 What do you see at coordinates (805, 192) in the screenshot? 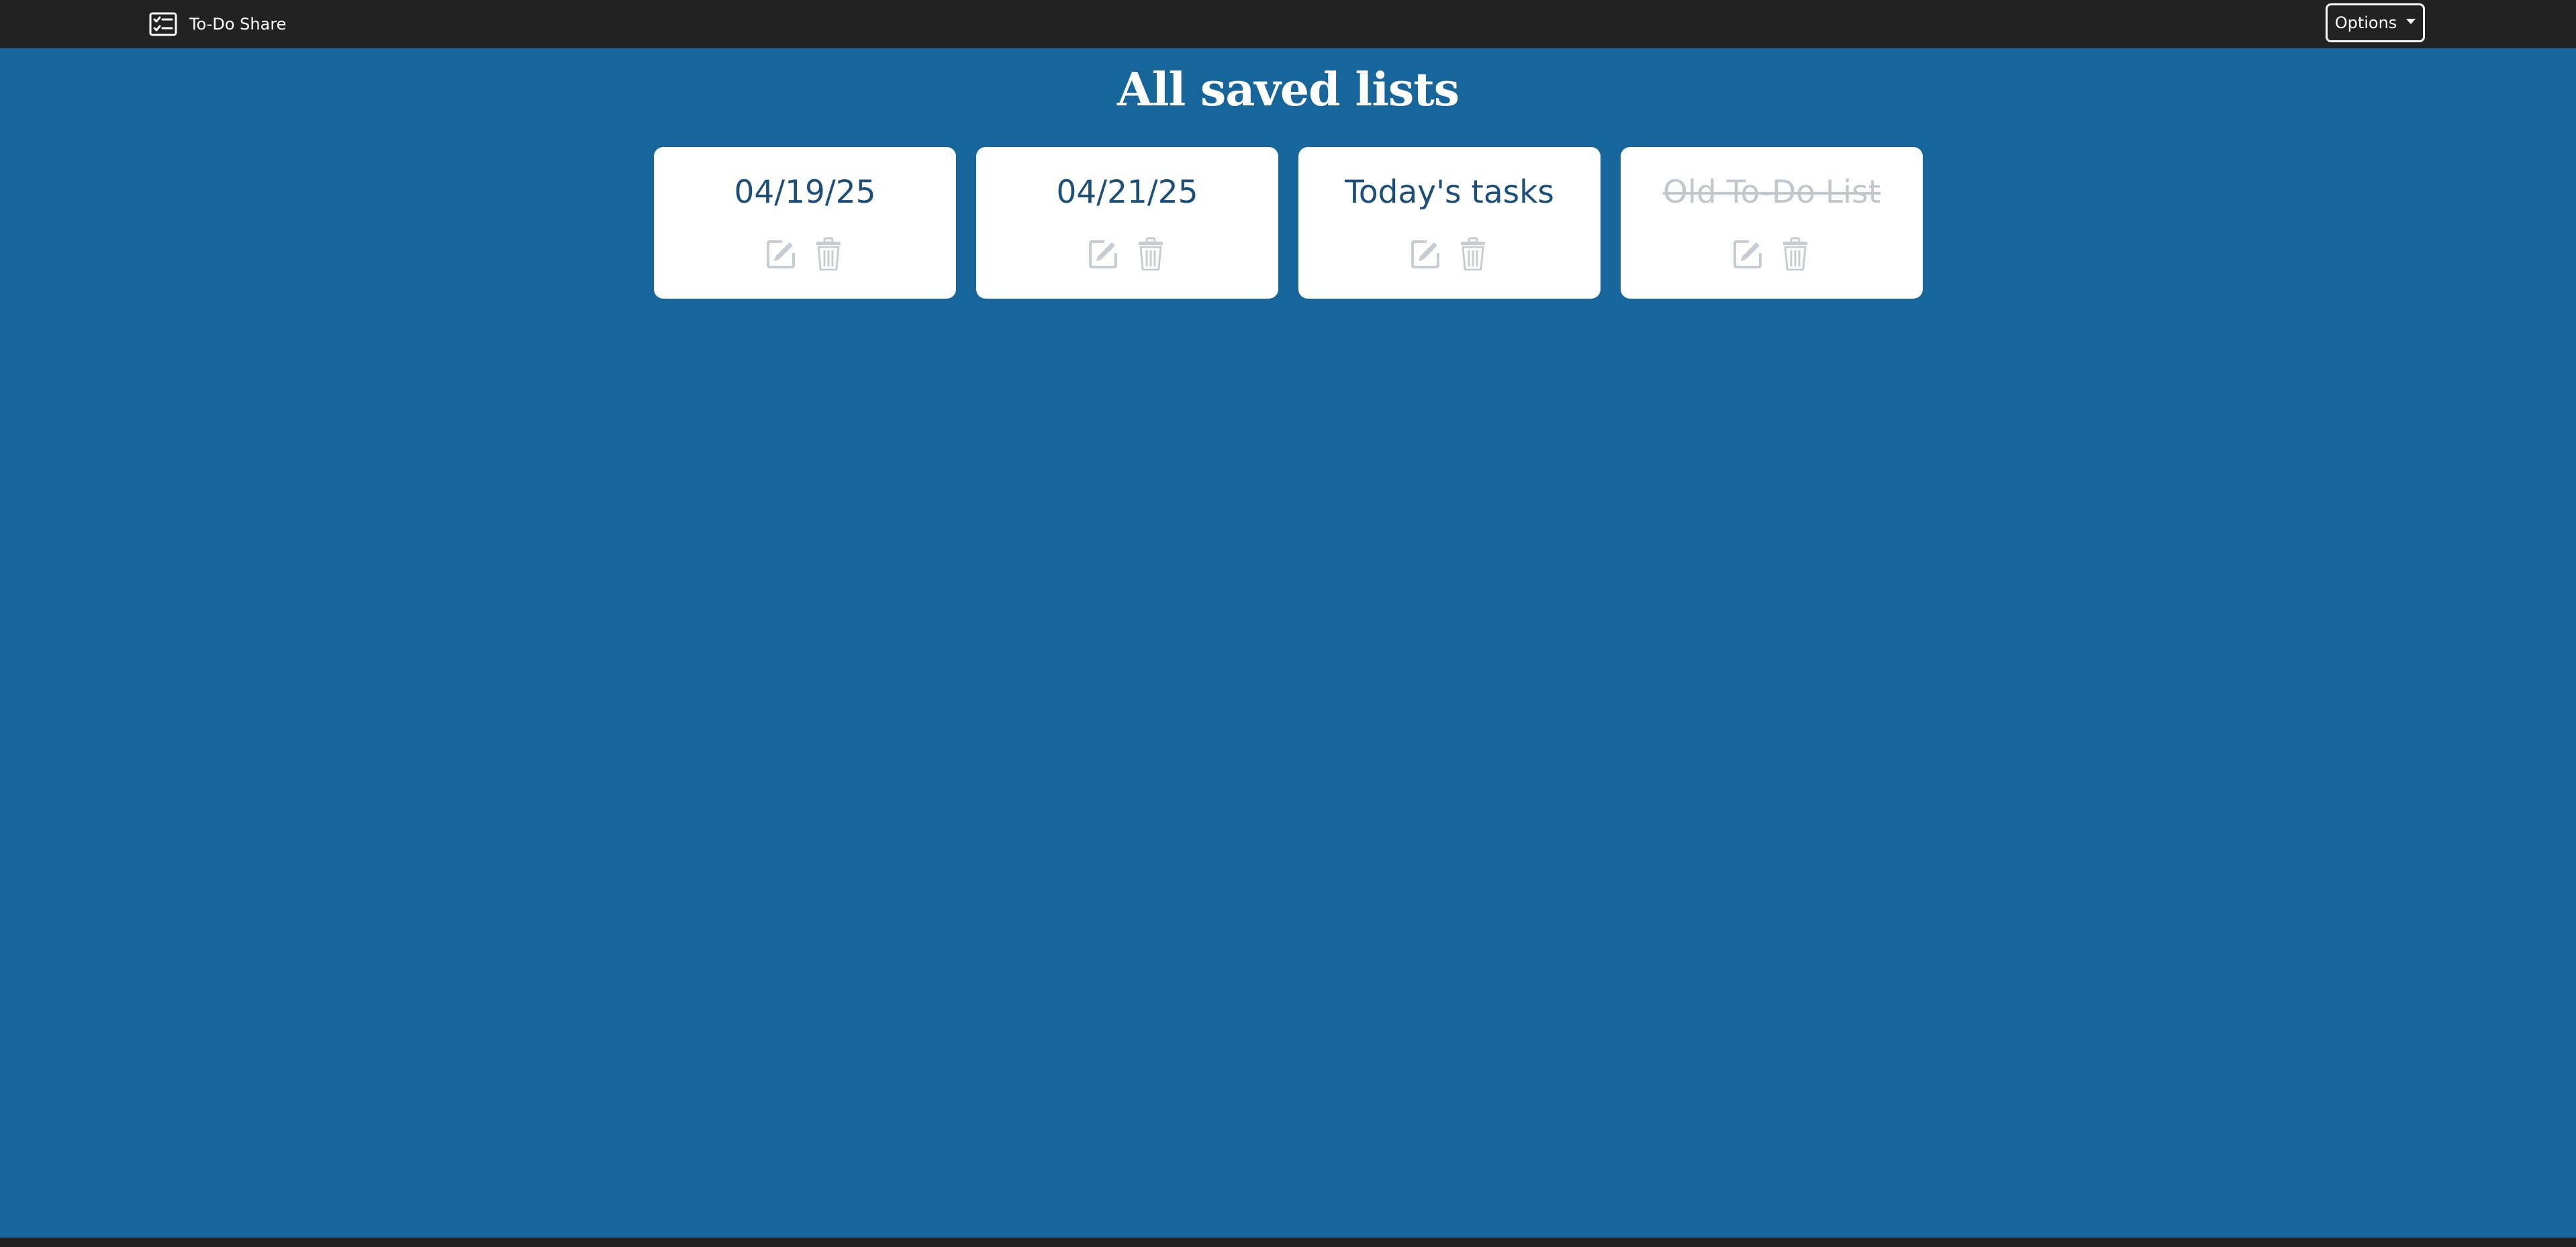
I see `list-title: 04/19/25` at bounding box center [805, 192].